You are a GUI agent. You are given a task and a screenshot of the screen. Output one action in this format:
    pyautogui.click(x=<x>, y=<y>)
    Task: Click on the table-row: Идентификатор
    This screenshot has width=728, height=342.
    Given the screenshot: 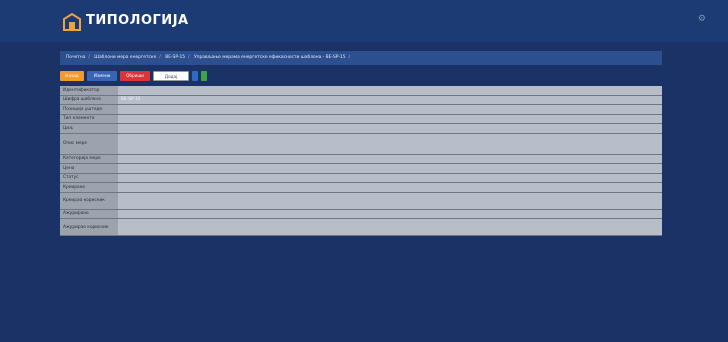 What is the action you would take?
    pyautogui.click(x=361, y=91)
    